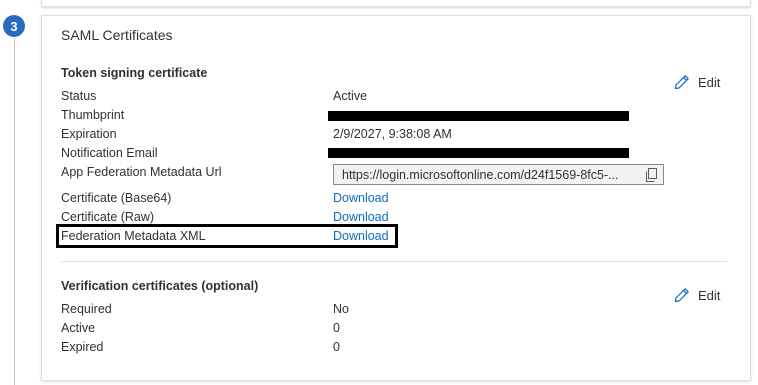  What do you see at coordinates (93, 115) in the screenshot?
I see `thumbprint-label: Thumbprint` at bounding box center [93, 115].